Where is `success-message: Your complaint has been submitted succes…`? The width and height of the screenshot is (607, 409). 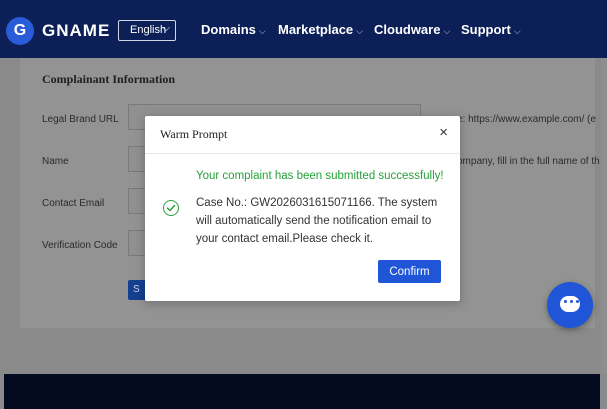 success-message: Your complaint has been submitted succes… is located at coordinates (320, 176).